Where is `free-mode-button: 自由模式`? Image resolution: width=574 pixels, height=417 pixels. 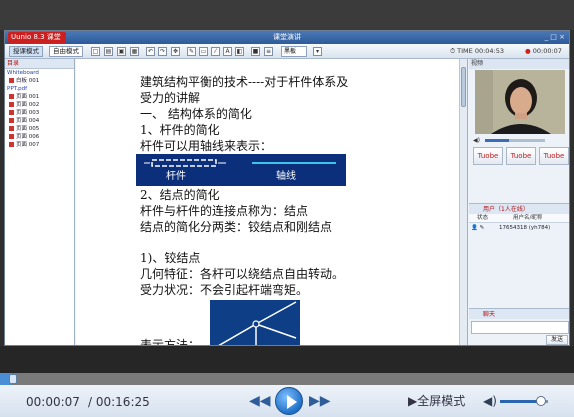
free-mode-button: 自由模式 is located at coordinates (66, 51).